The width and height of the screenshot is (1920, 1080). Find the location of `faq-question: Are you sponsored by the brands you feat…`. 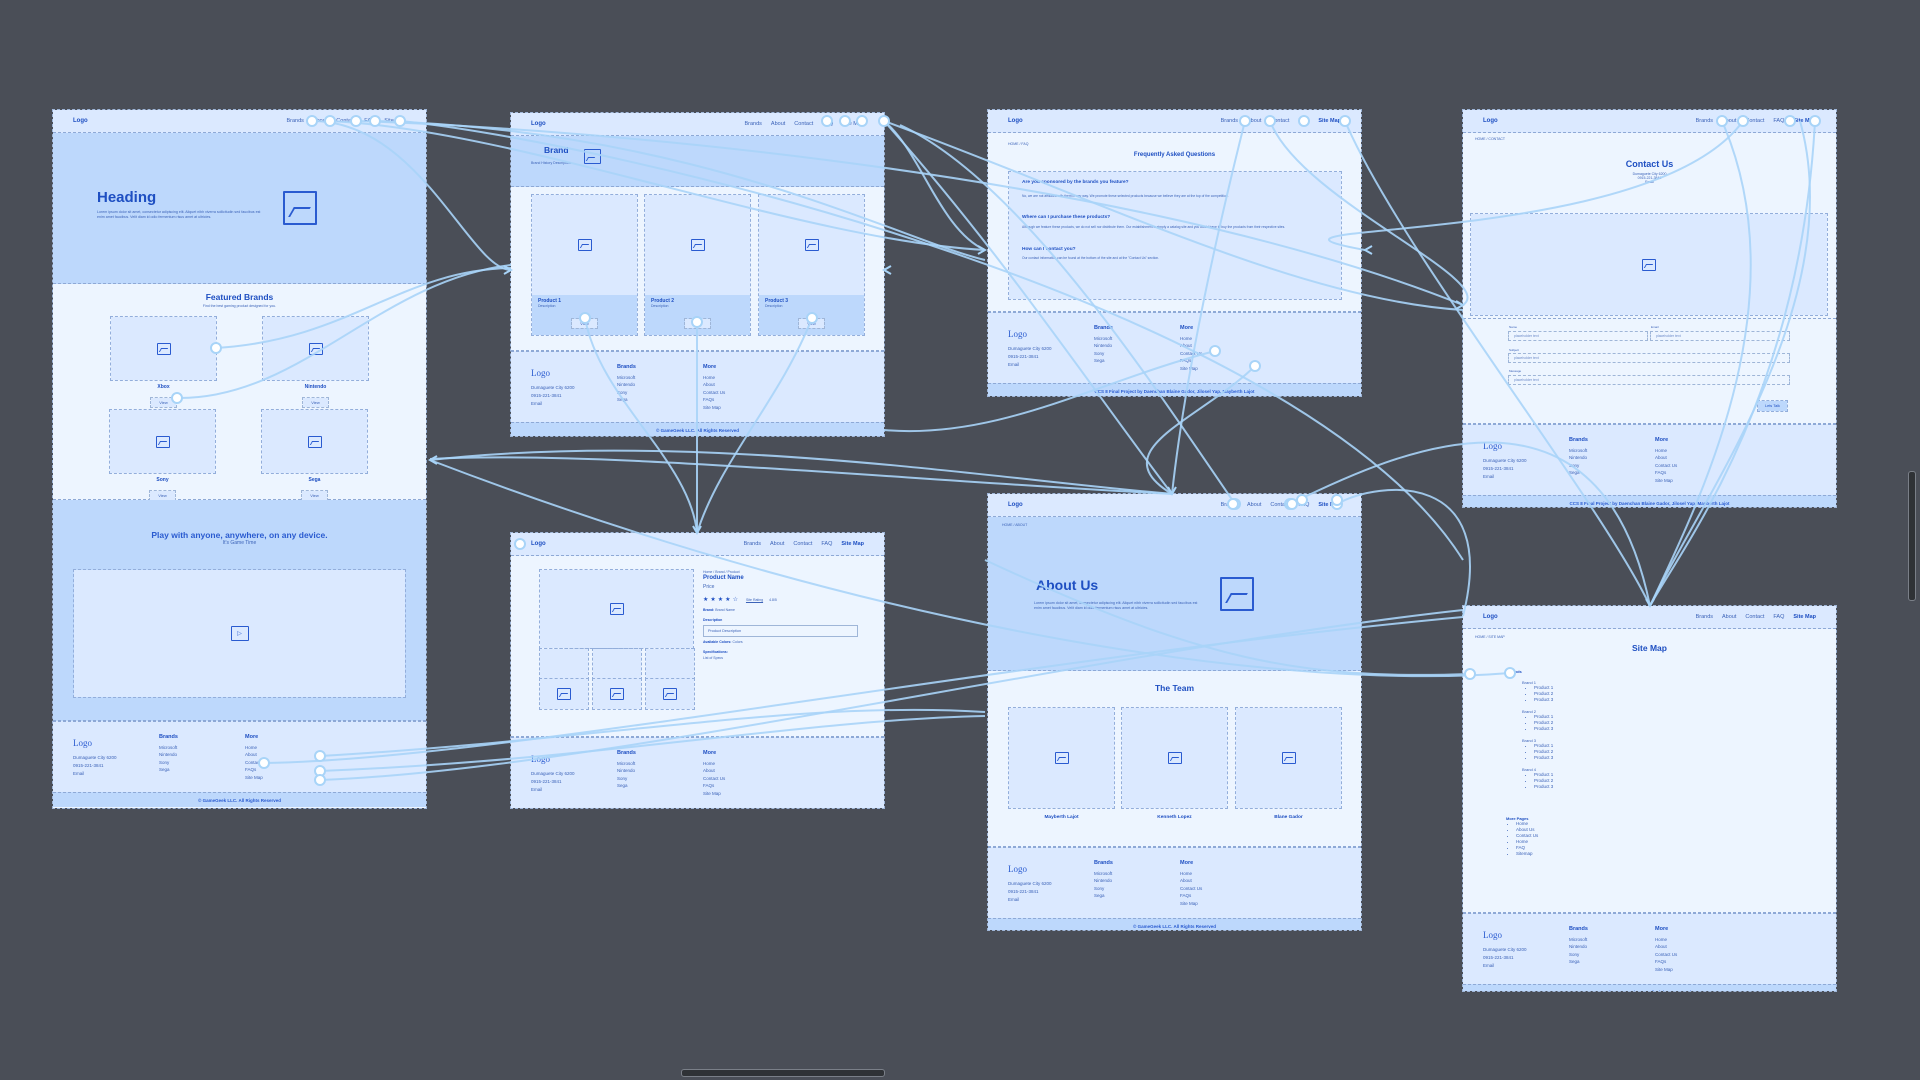

faq-question: Are you sponsored by the brands you feat… is located at coordinates (1175, 182).